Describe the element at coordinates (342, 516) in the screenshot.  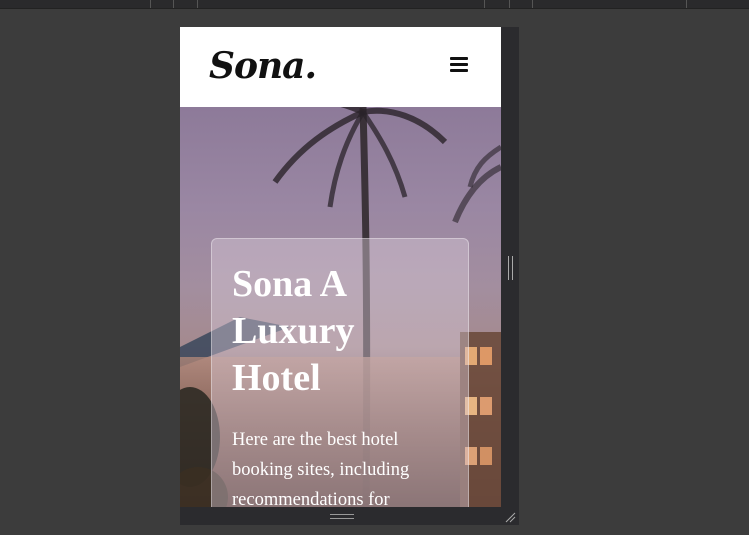
I see `drag-handle-icon` at that location.